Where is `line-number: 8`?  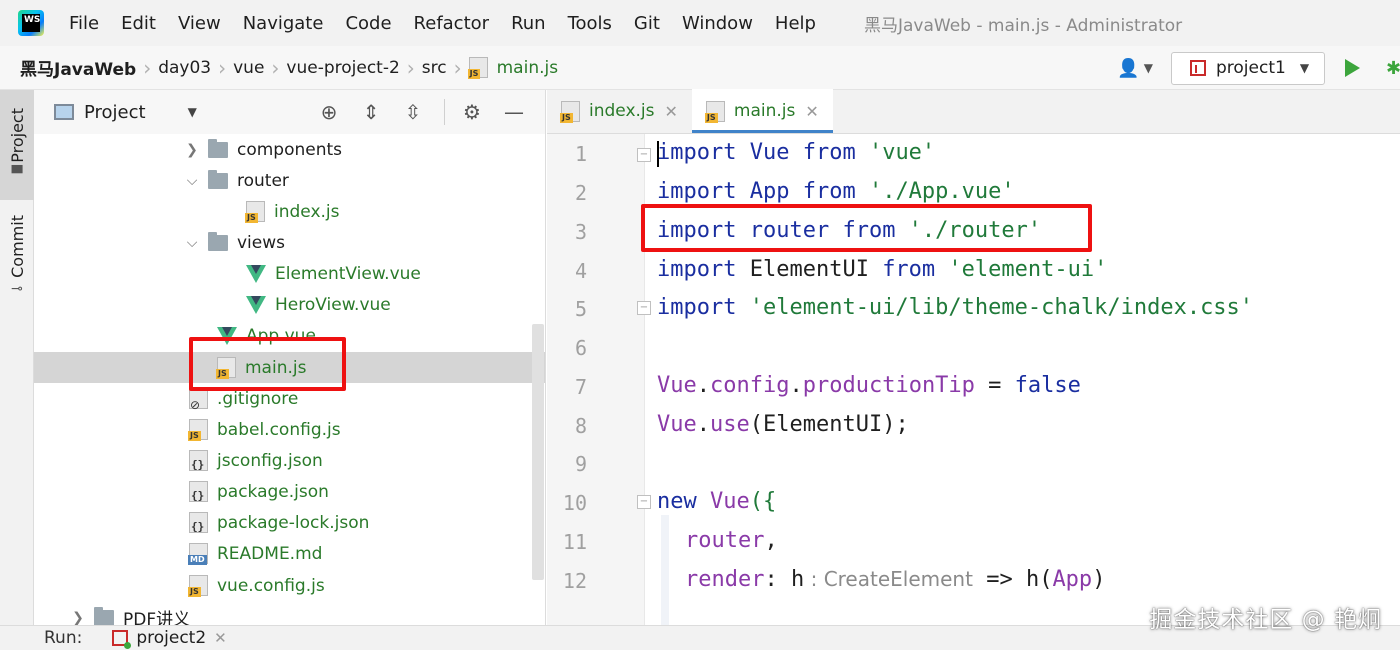 line-number: 8 is located at coordinates (580, 426).